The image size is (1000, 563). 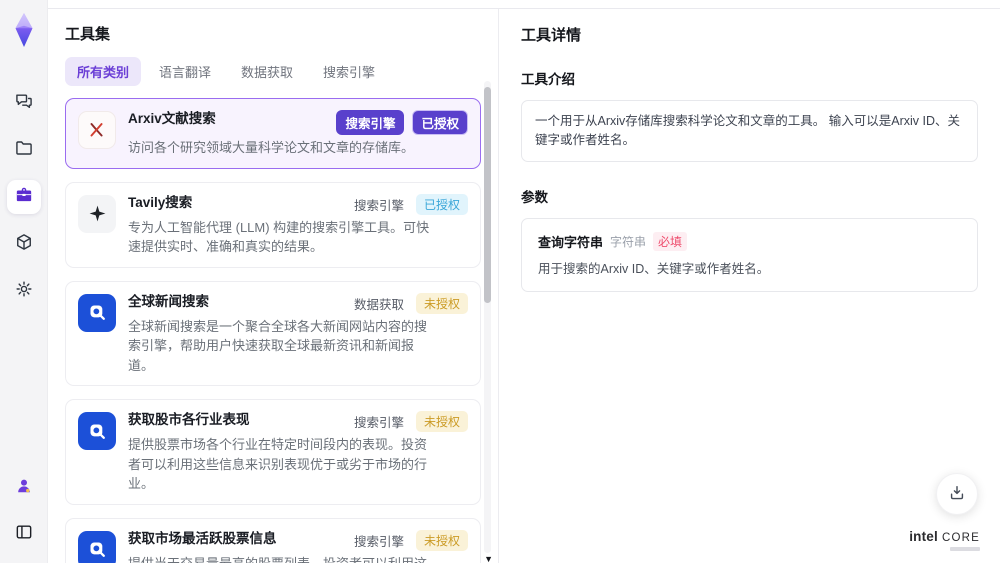 I want to click on scroll-down-arrow-icon: ▼, so click(x=488, y=559).